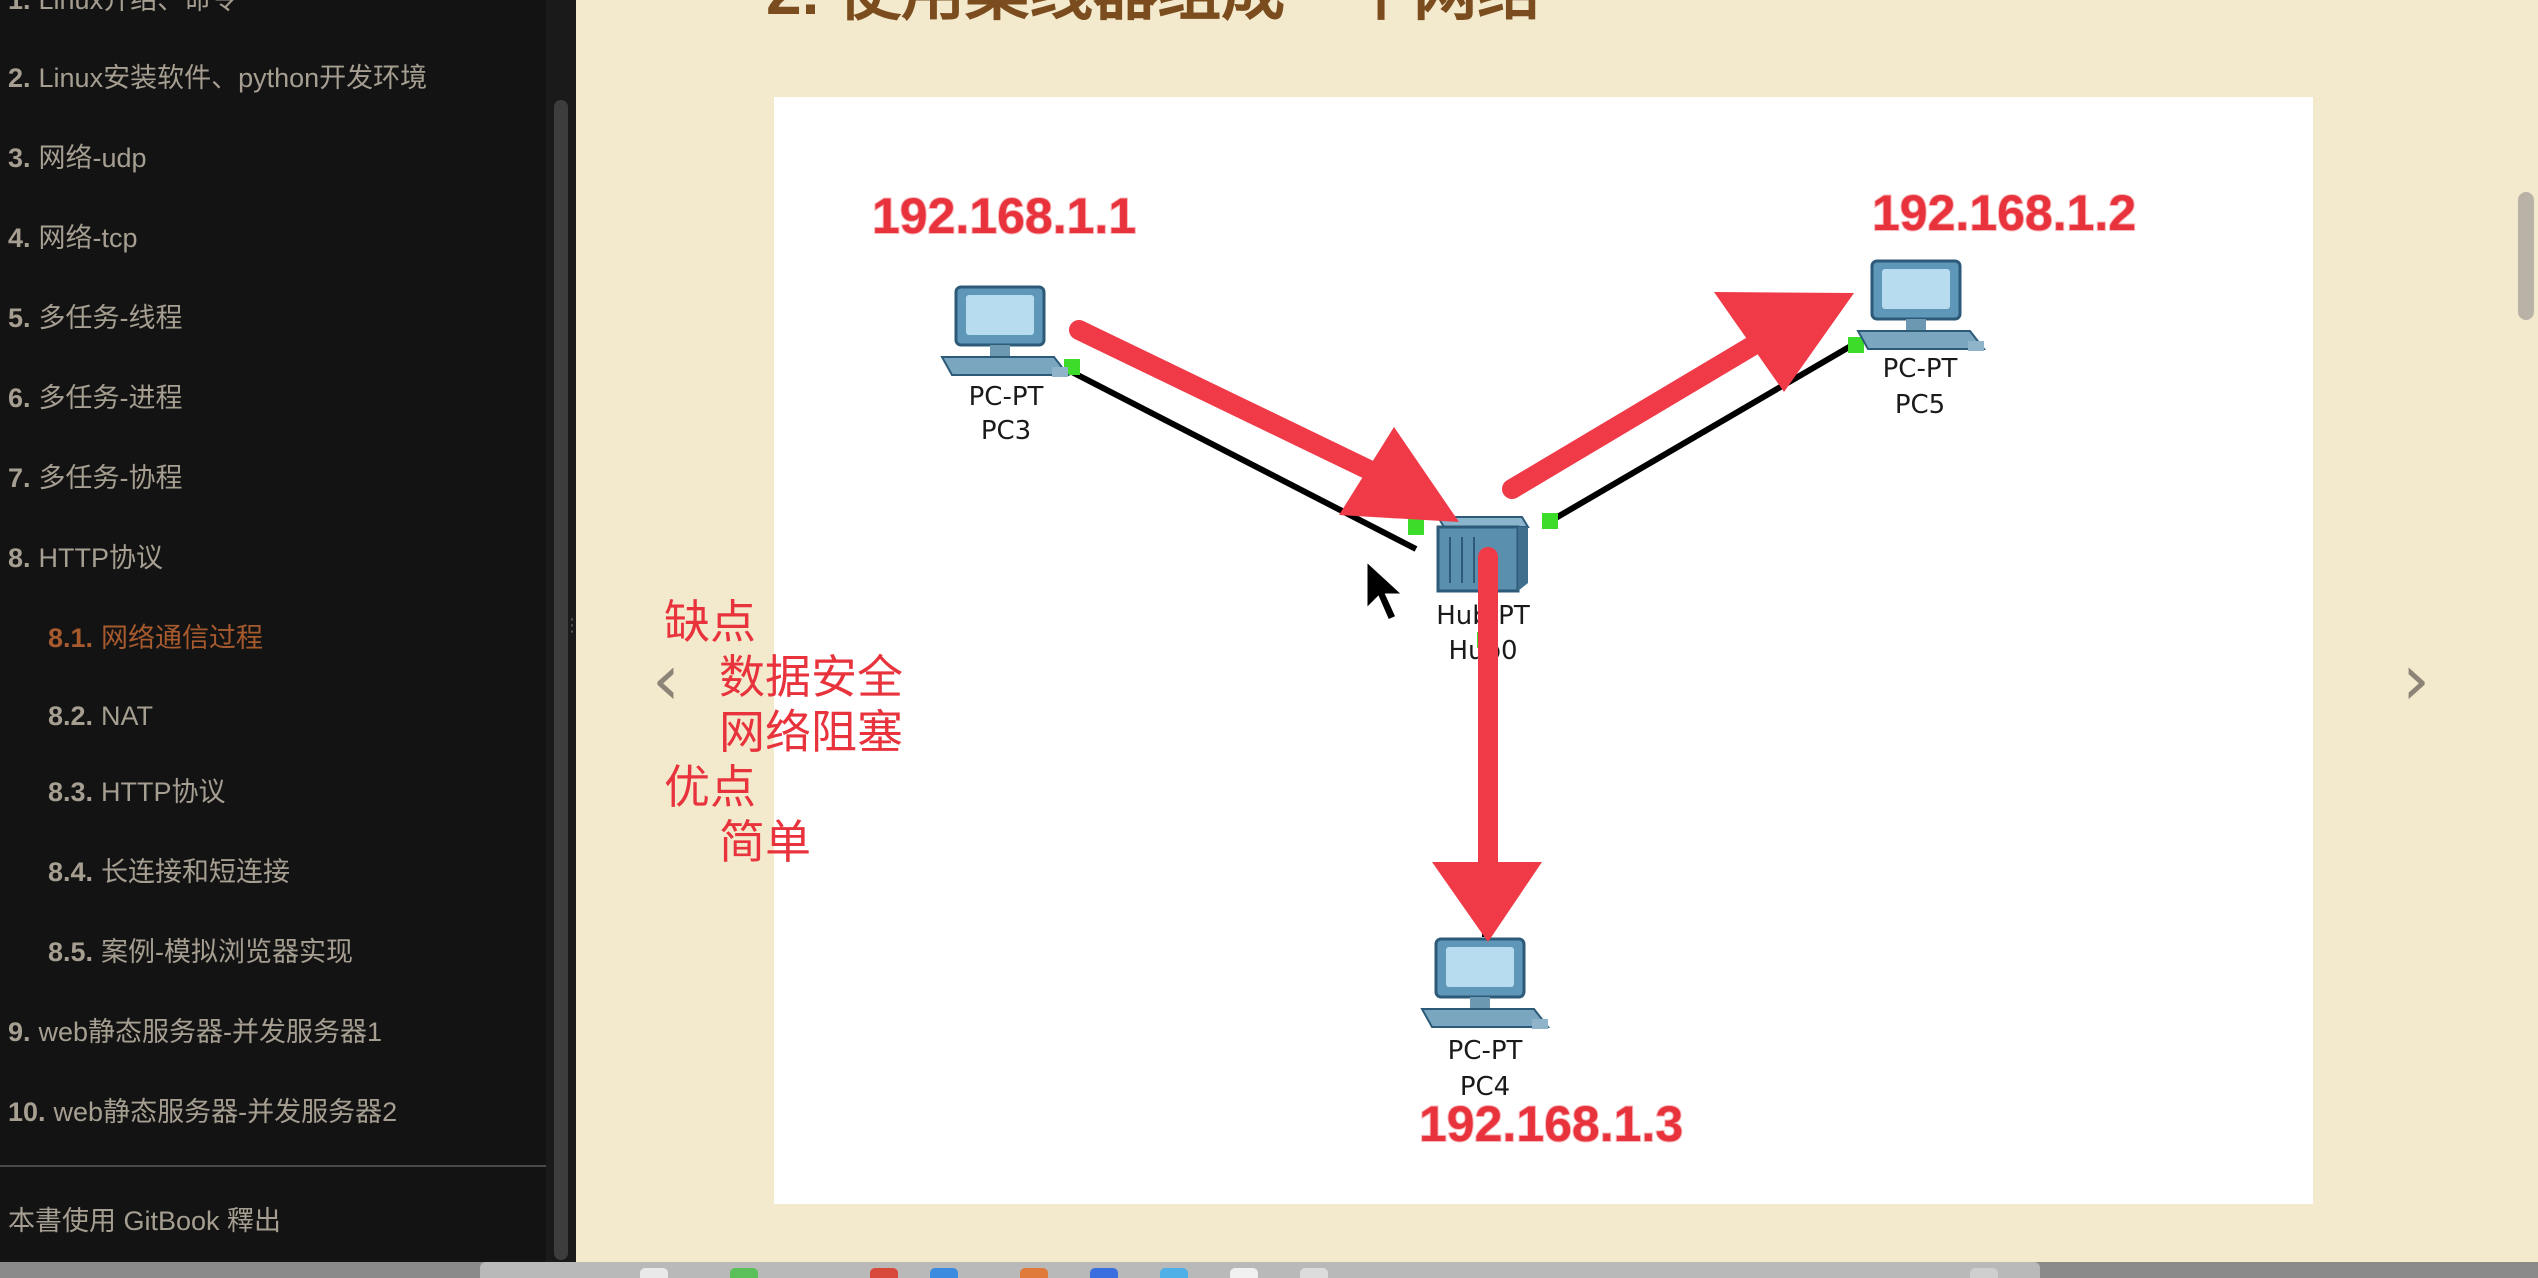 The width and height of the screenshot is (2538, 1278). Describe the element at coordinates (110, 318) in the screenshot. I see `toc-item-label: 多任务-线程` at that location.